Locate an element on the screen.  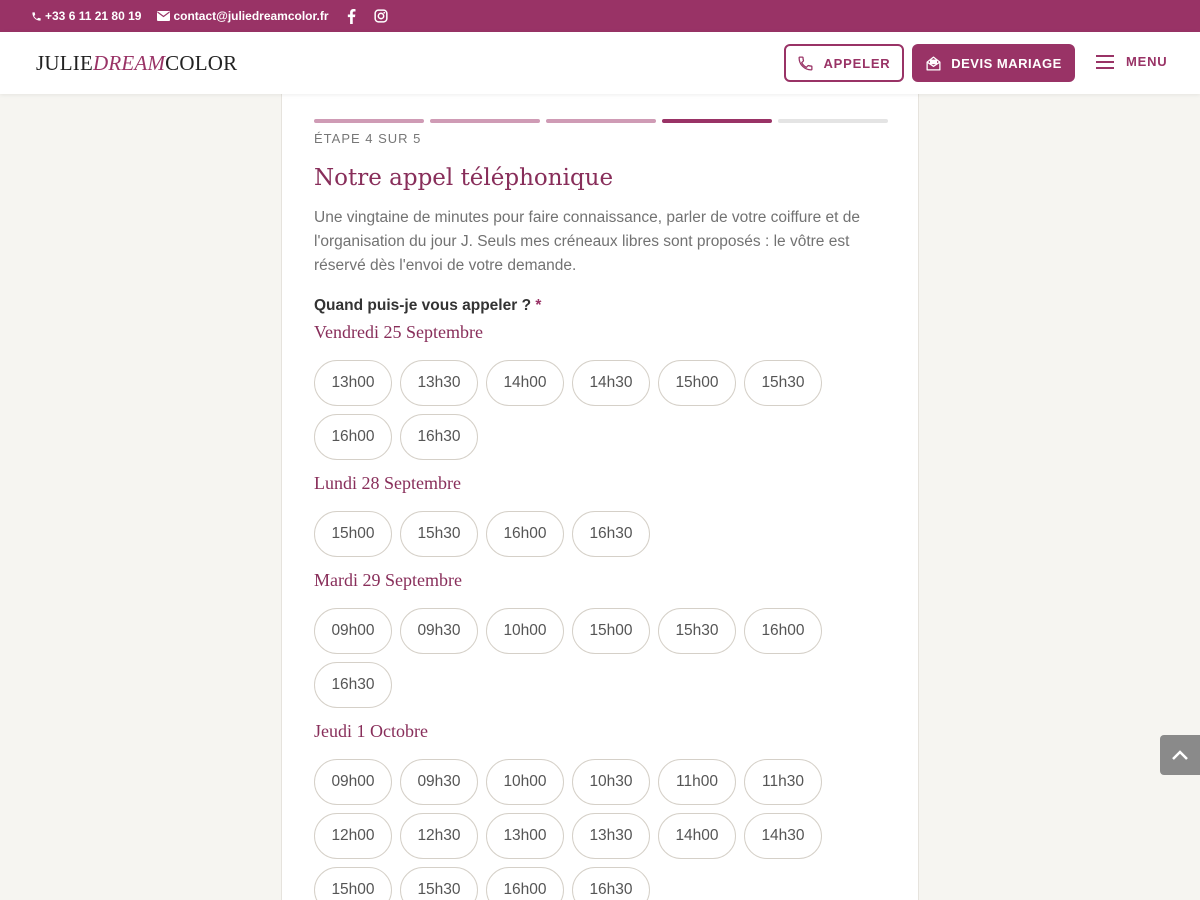
site-logo: JULIEDREAMCOLOR is located at coordinates (136, 63).